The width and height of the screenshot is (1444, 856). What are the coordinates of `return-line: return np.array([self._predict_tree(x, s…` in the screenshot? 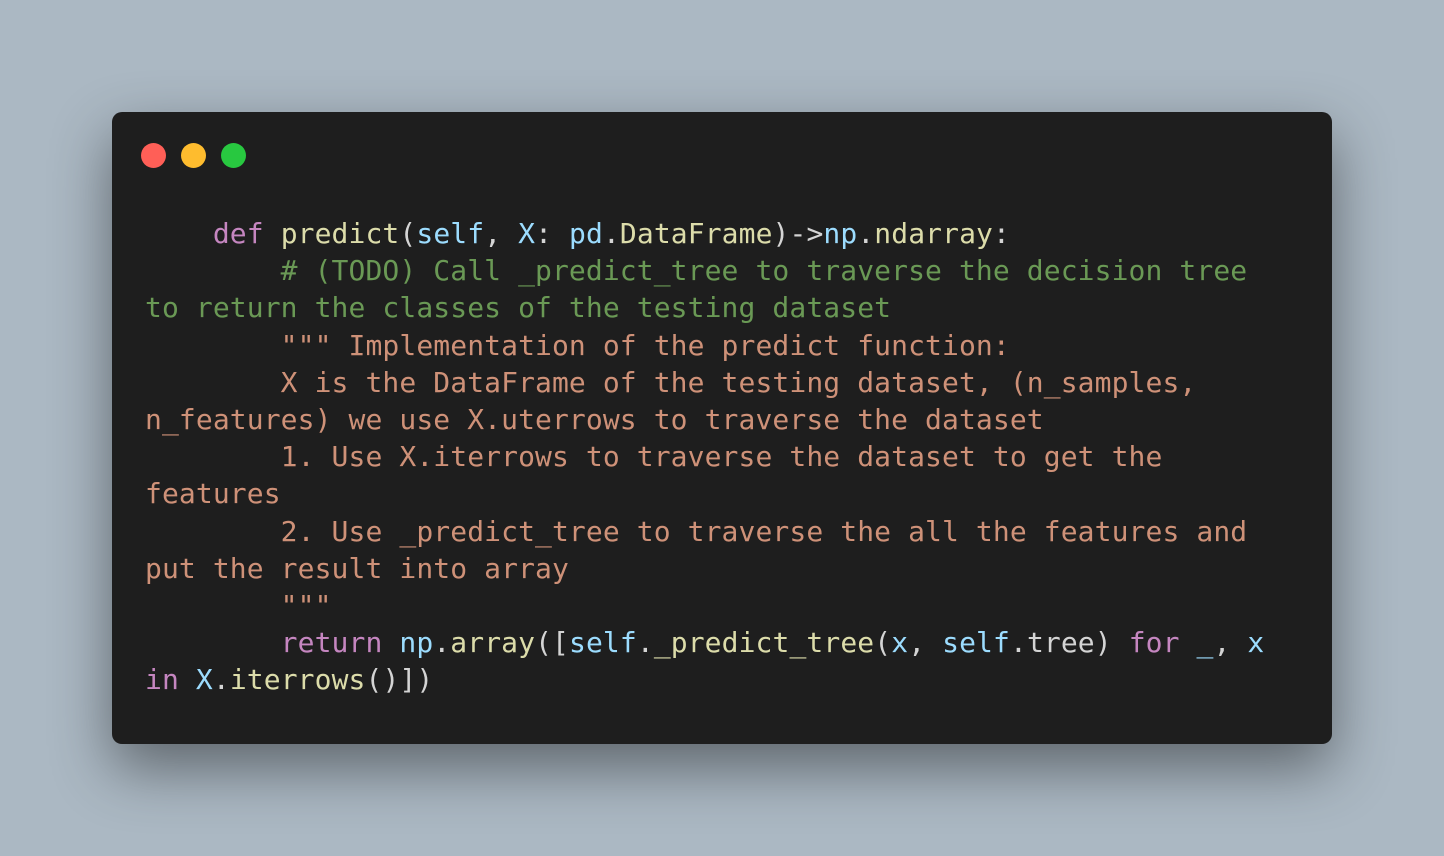 It's located at (772, 643).